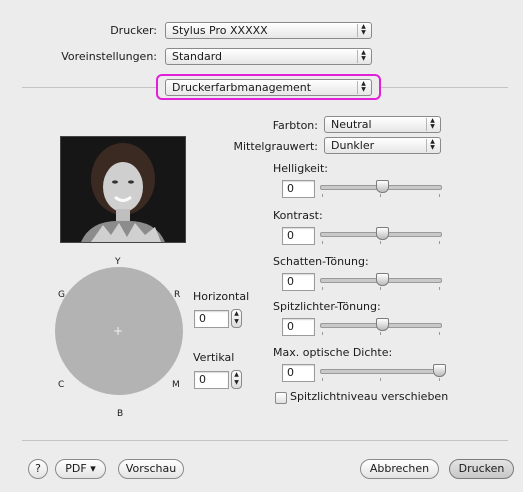 The image size is (523, 492). What do you see at coordinates (221, 296) in the screenshot?
I see `horizontal-label: Horizontal` at bounding box center [221, 296].